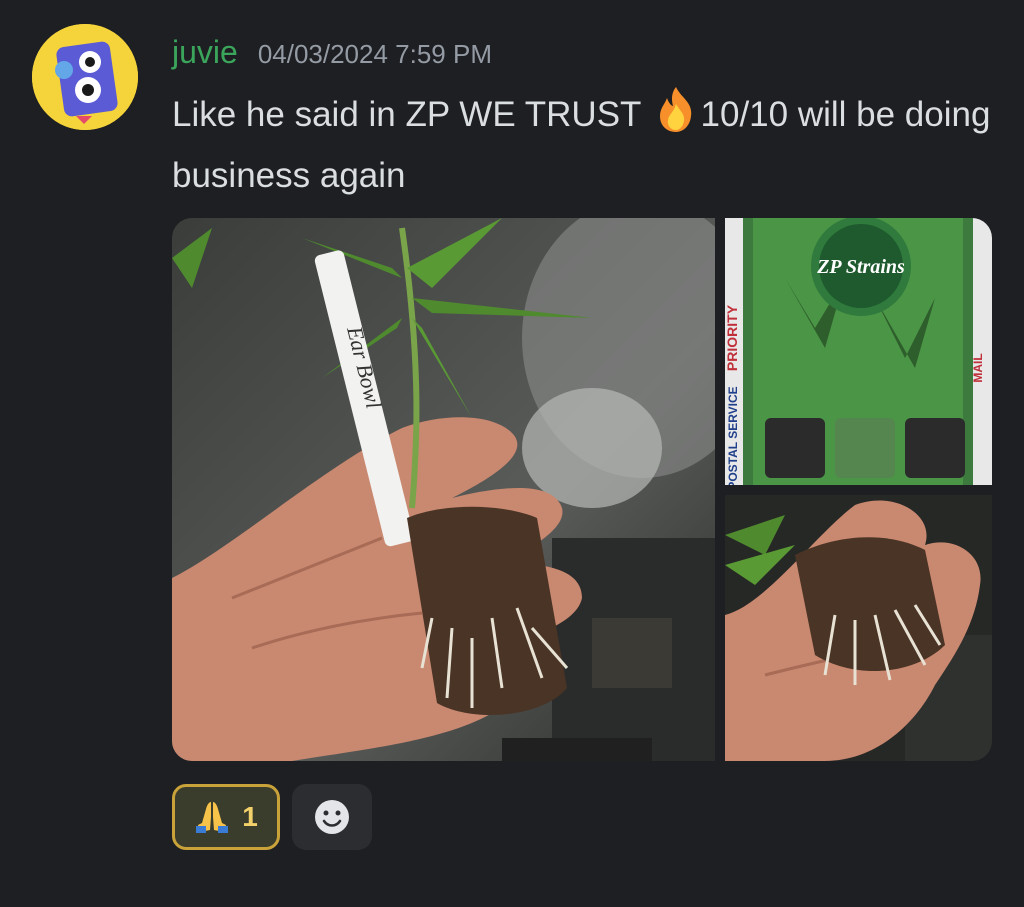 This screenshot has height=907, width=1024. I want to click on message-header: juvie 04/03/2024 7:59 PM, so click(332, 52).